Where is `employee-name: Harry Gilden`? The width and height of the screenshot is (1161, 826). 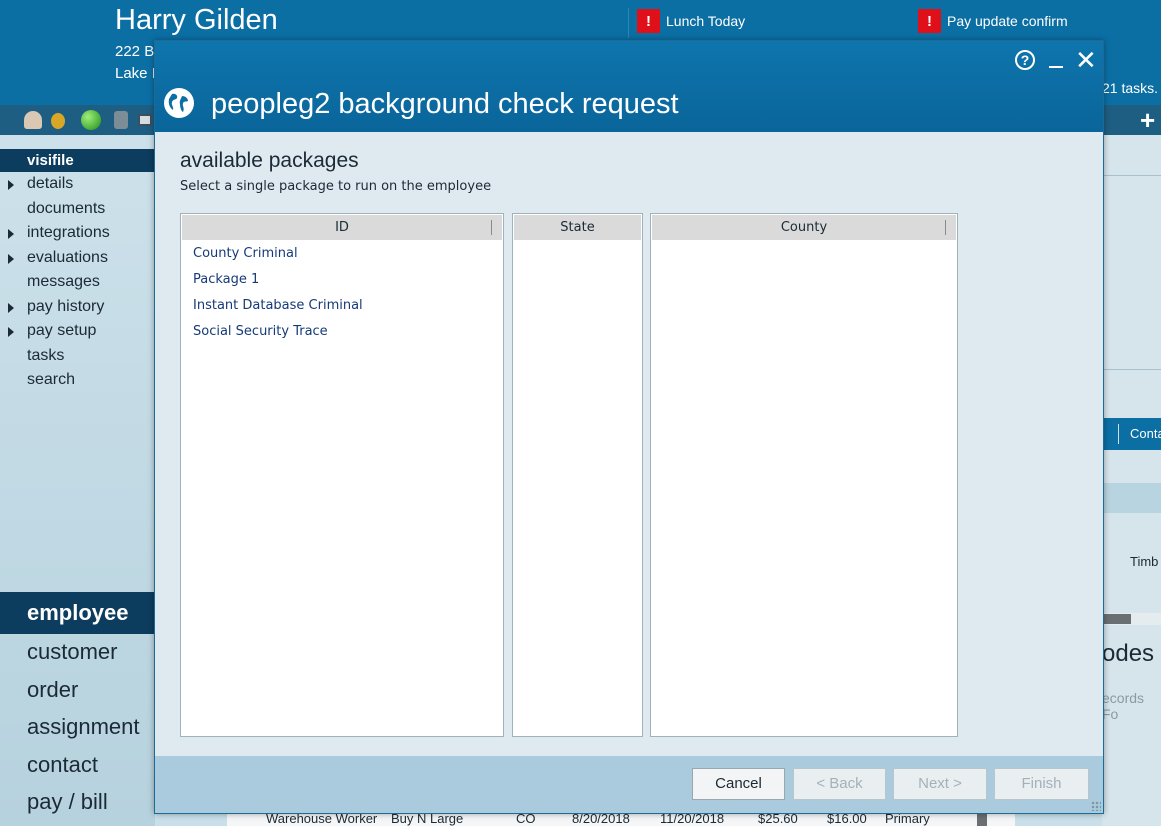 employee-name: Harry Gilden is located at coordinates (196, 20).